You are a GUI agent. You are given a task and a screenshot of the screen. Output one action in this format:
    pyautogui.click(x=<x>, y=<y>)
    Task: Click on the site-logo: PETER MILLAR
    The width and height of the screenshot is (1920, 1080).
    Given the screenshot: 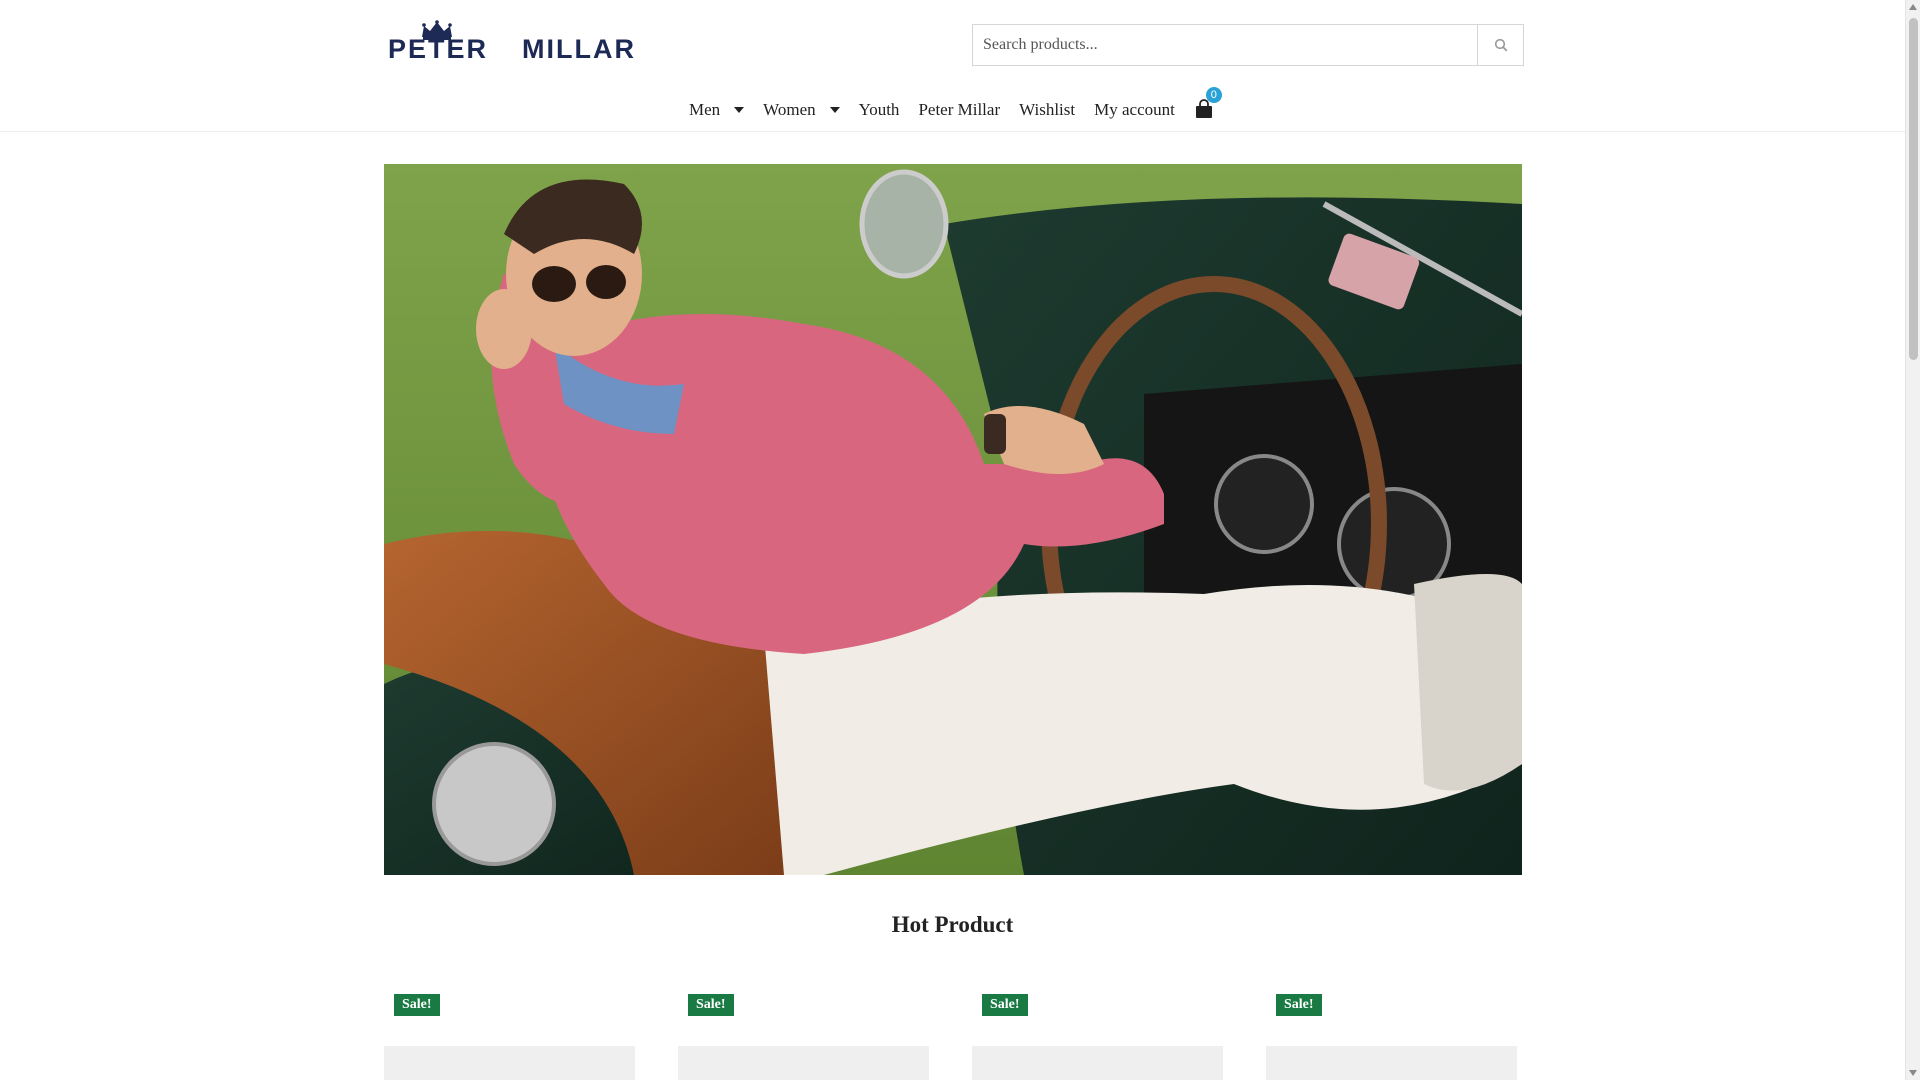 What is the action you would take?
    pyautogui.click(x=509, y=41)
    